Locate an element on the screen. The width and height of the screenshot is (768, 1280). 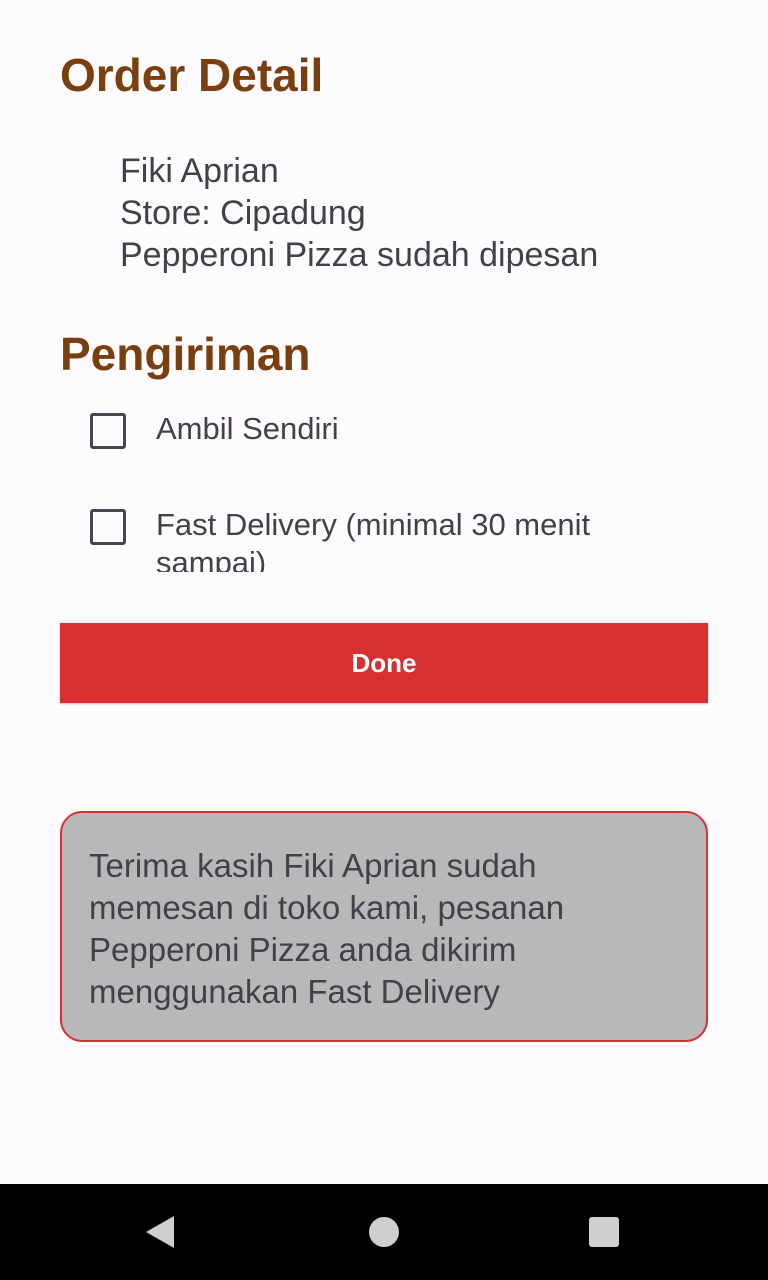
system-navigation-bar is located at coordinates (384, 1232).